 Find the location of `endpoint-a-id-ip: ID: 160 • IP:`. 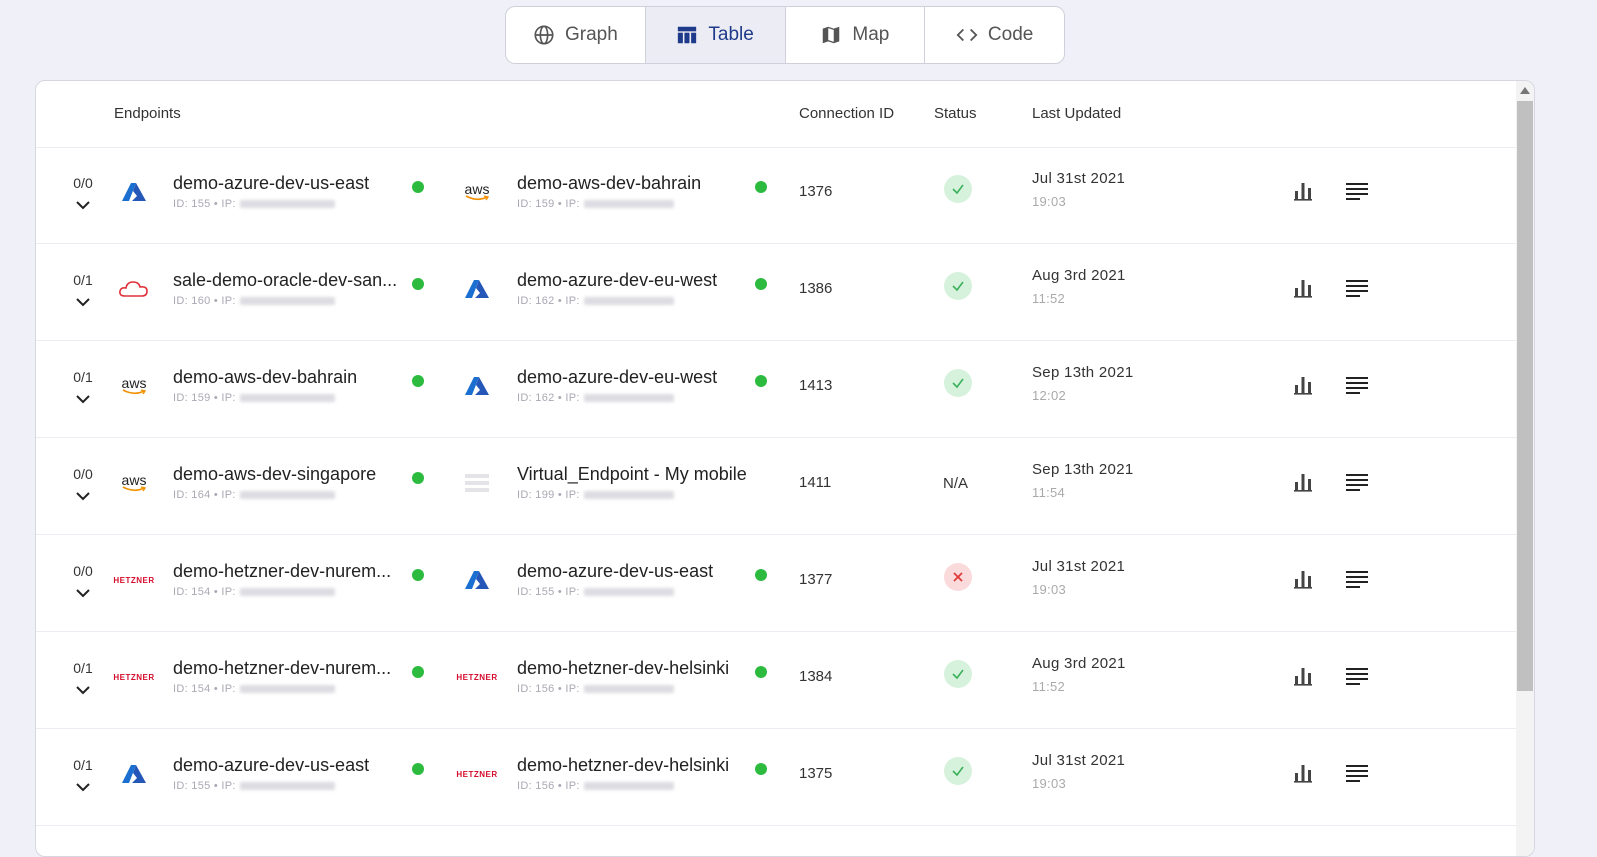

endpoint-a-id-ip: ID: 160 • IP: is located at coordinates (204, 301).